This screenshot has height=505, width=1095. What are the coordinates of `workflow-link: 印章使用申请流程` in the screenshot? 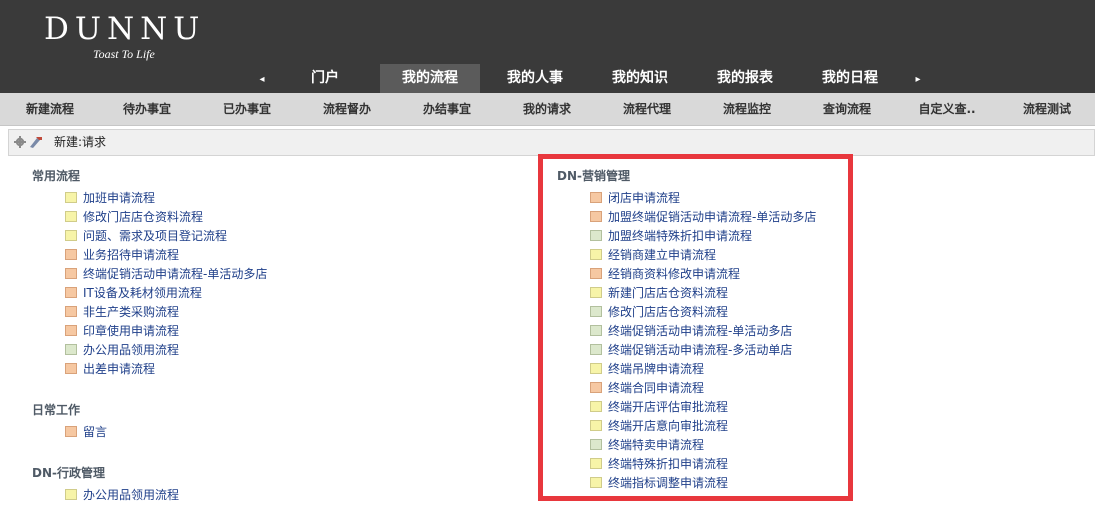 It's located at (131, 331).